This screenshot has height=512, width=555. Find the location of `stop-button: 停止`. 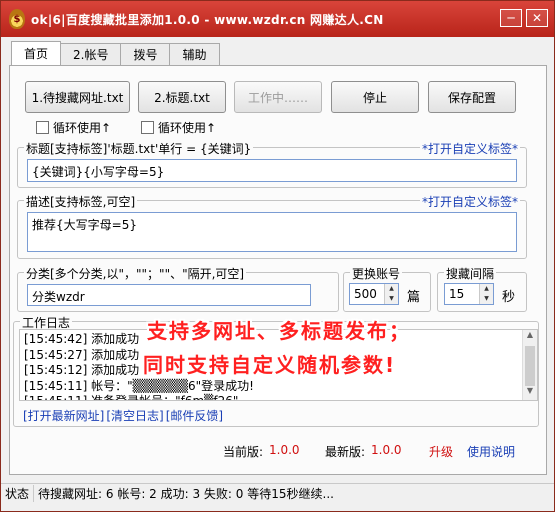

stop-button: 停止 is located at coordinates (375, 97).